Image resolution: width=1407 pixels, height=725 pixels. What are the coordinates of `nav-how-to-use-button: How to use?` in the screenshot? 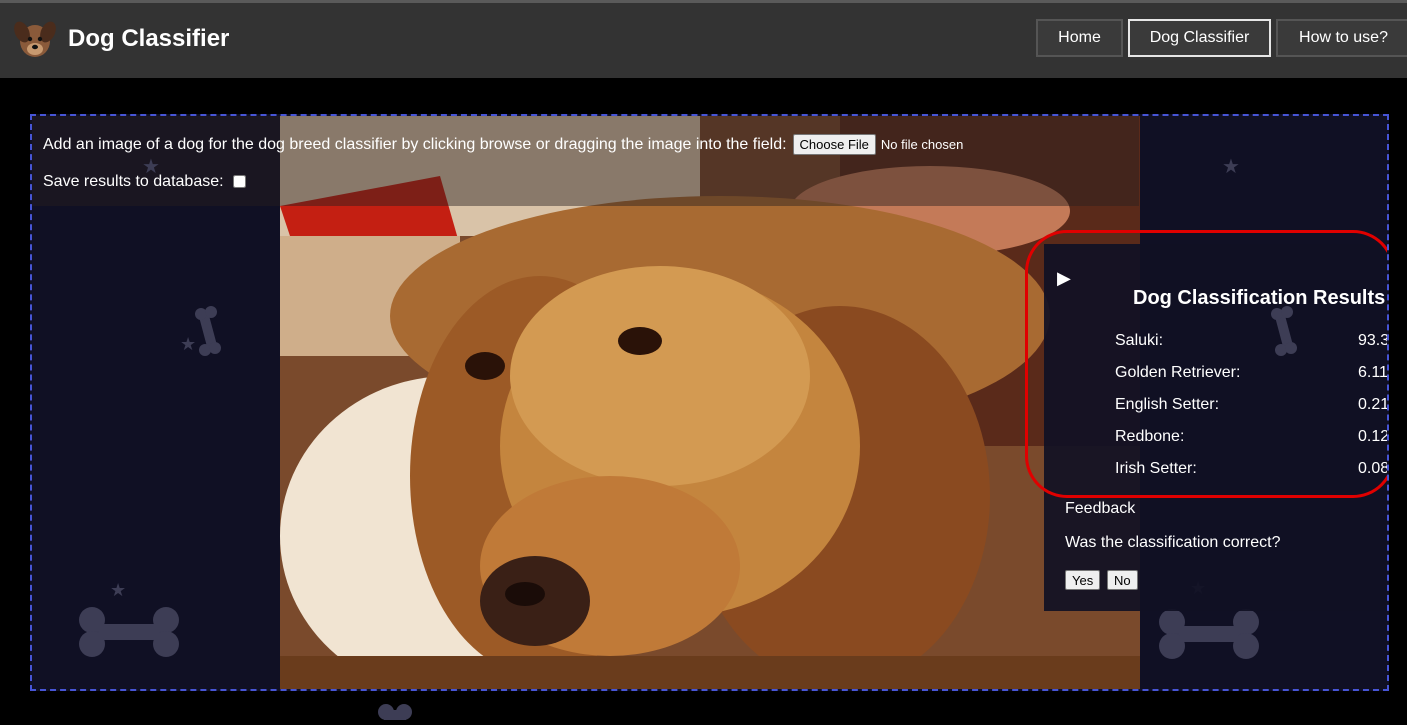 It's located at (1341, 38).